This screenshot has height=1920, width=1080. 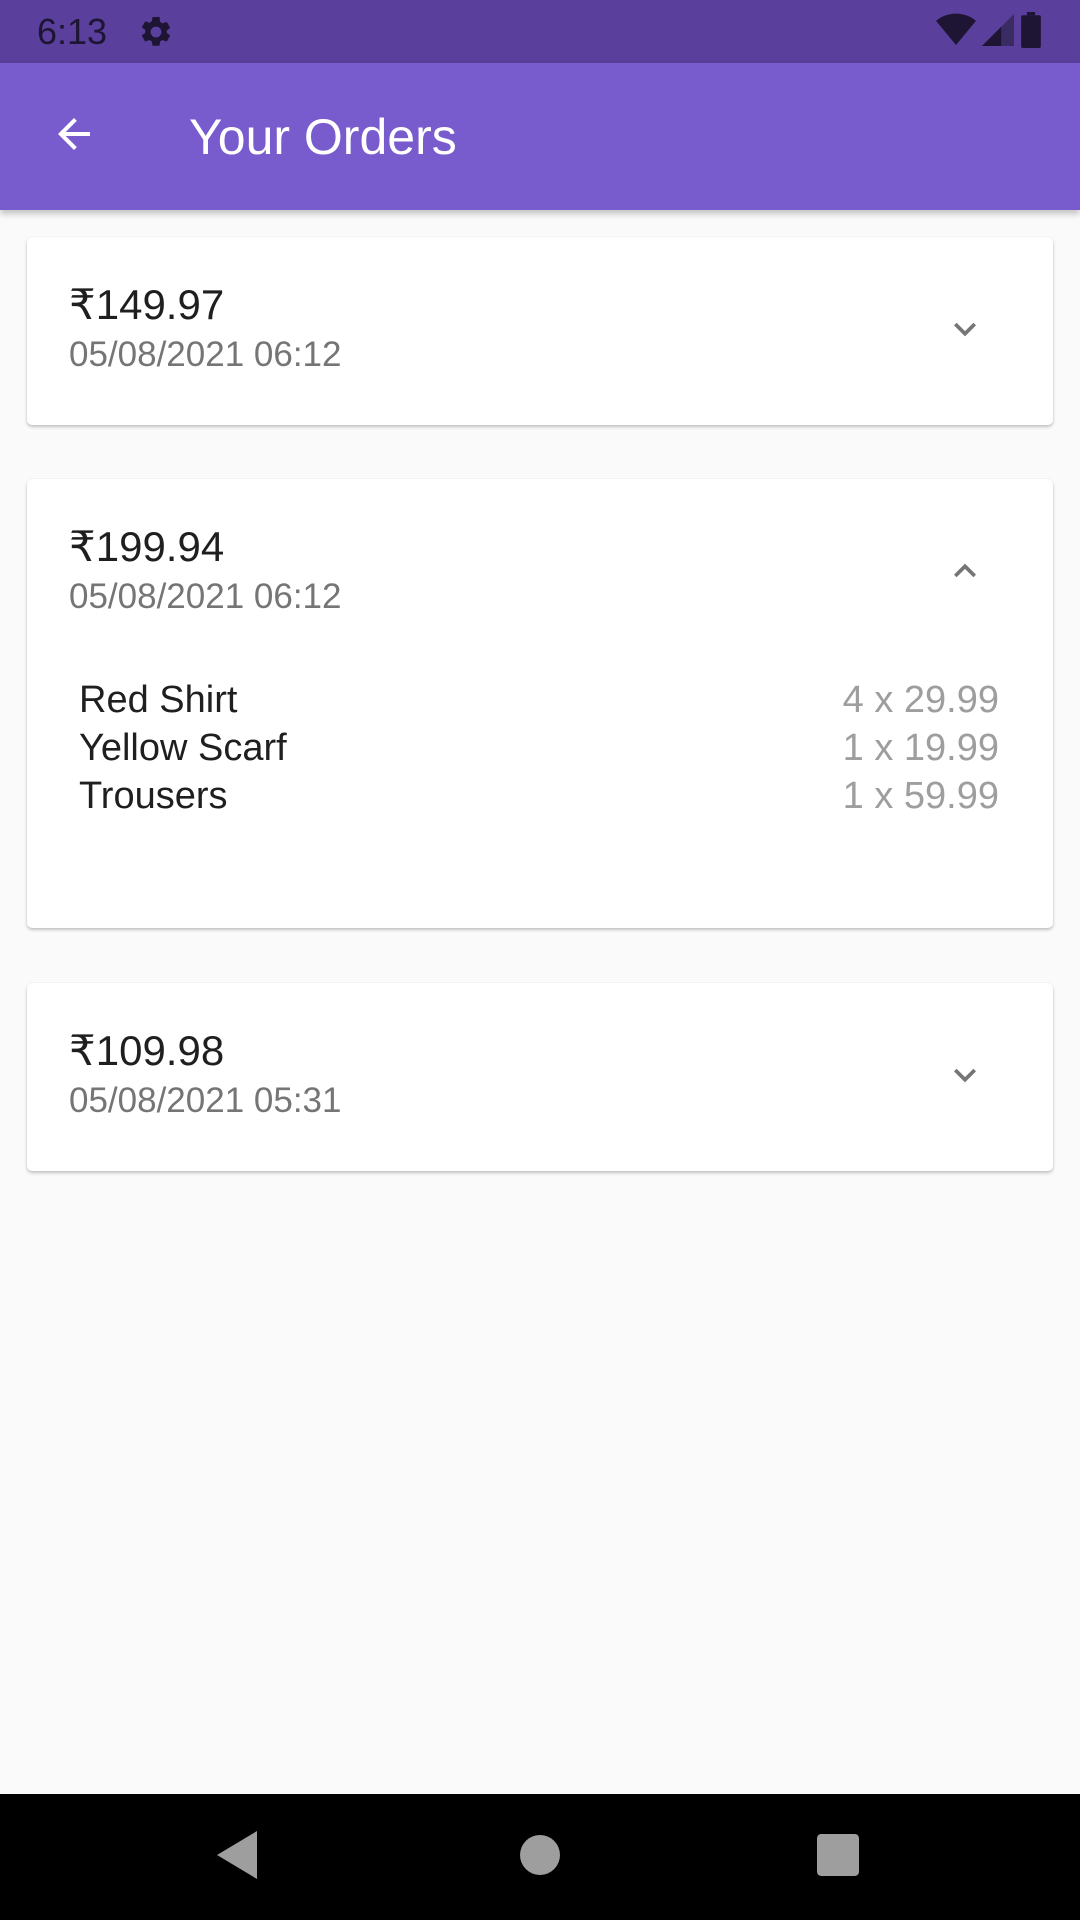 What do you see at coordinates (539, 796) in the screenshot?
I see `order-item-row: Trousers 1 x 59.99` at bounding box center [539, 796].